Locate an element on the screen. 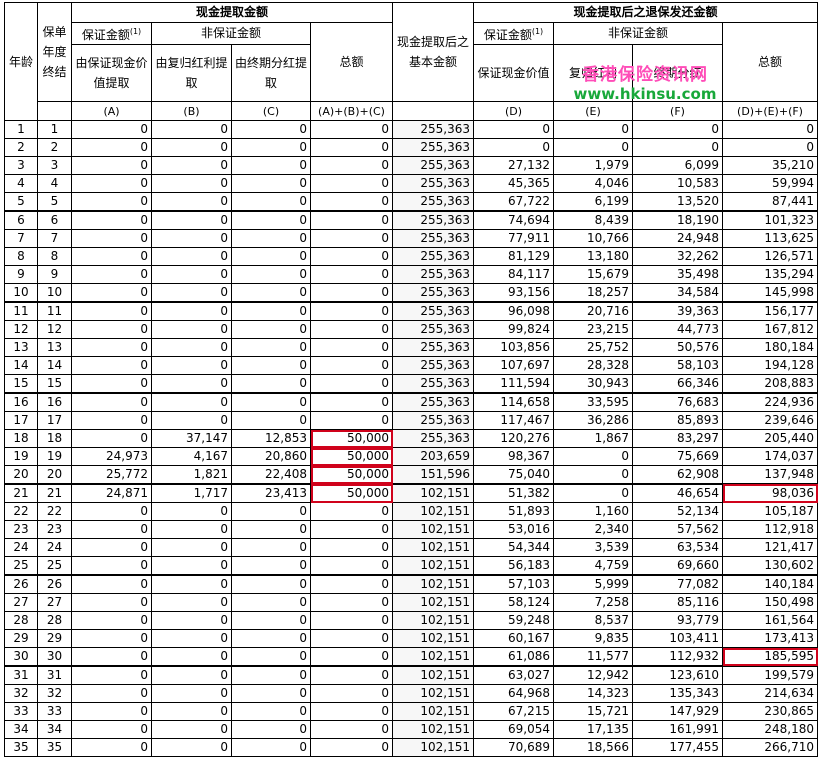  cell-col-f: 50,576 is located at coordinates (678, 347).